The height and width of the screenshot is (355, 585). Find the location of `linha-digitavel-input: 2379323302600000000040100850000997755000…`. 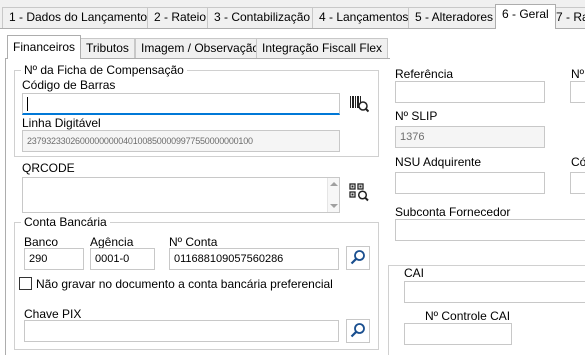

linha-digitavel-input: 2379323302600000000040100850000997755000… is located at coordinates (181, 141).